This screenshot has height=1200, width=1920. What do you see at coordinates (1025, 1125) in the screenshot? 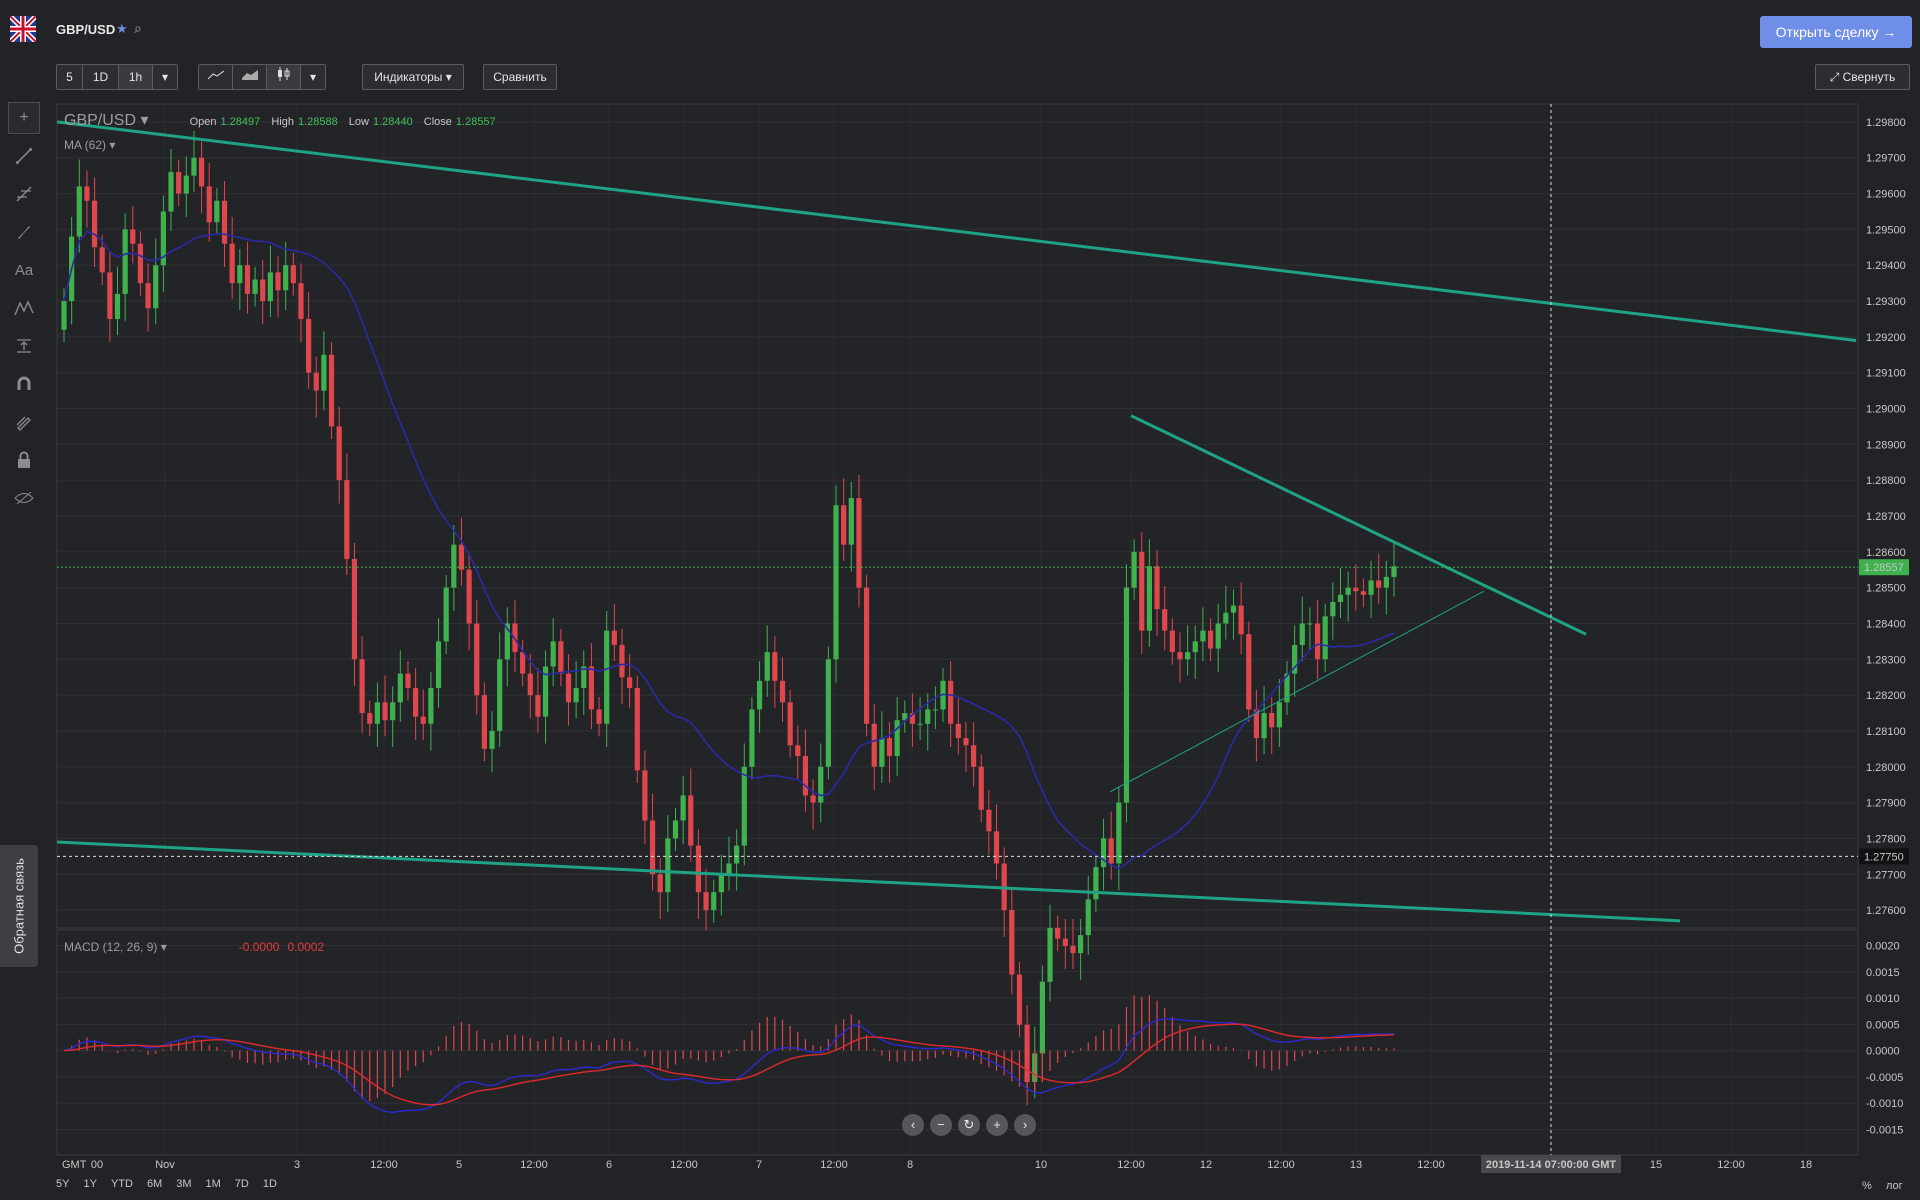
I see `scroll-right-button: ›` at bounding box center [1025, 1125].